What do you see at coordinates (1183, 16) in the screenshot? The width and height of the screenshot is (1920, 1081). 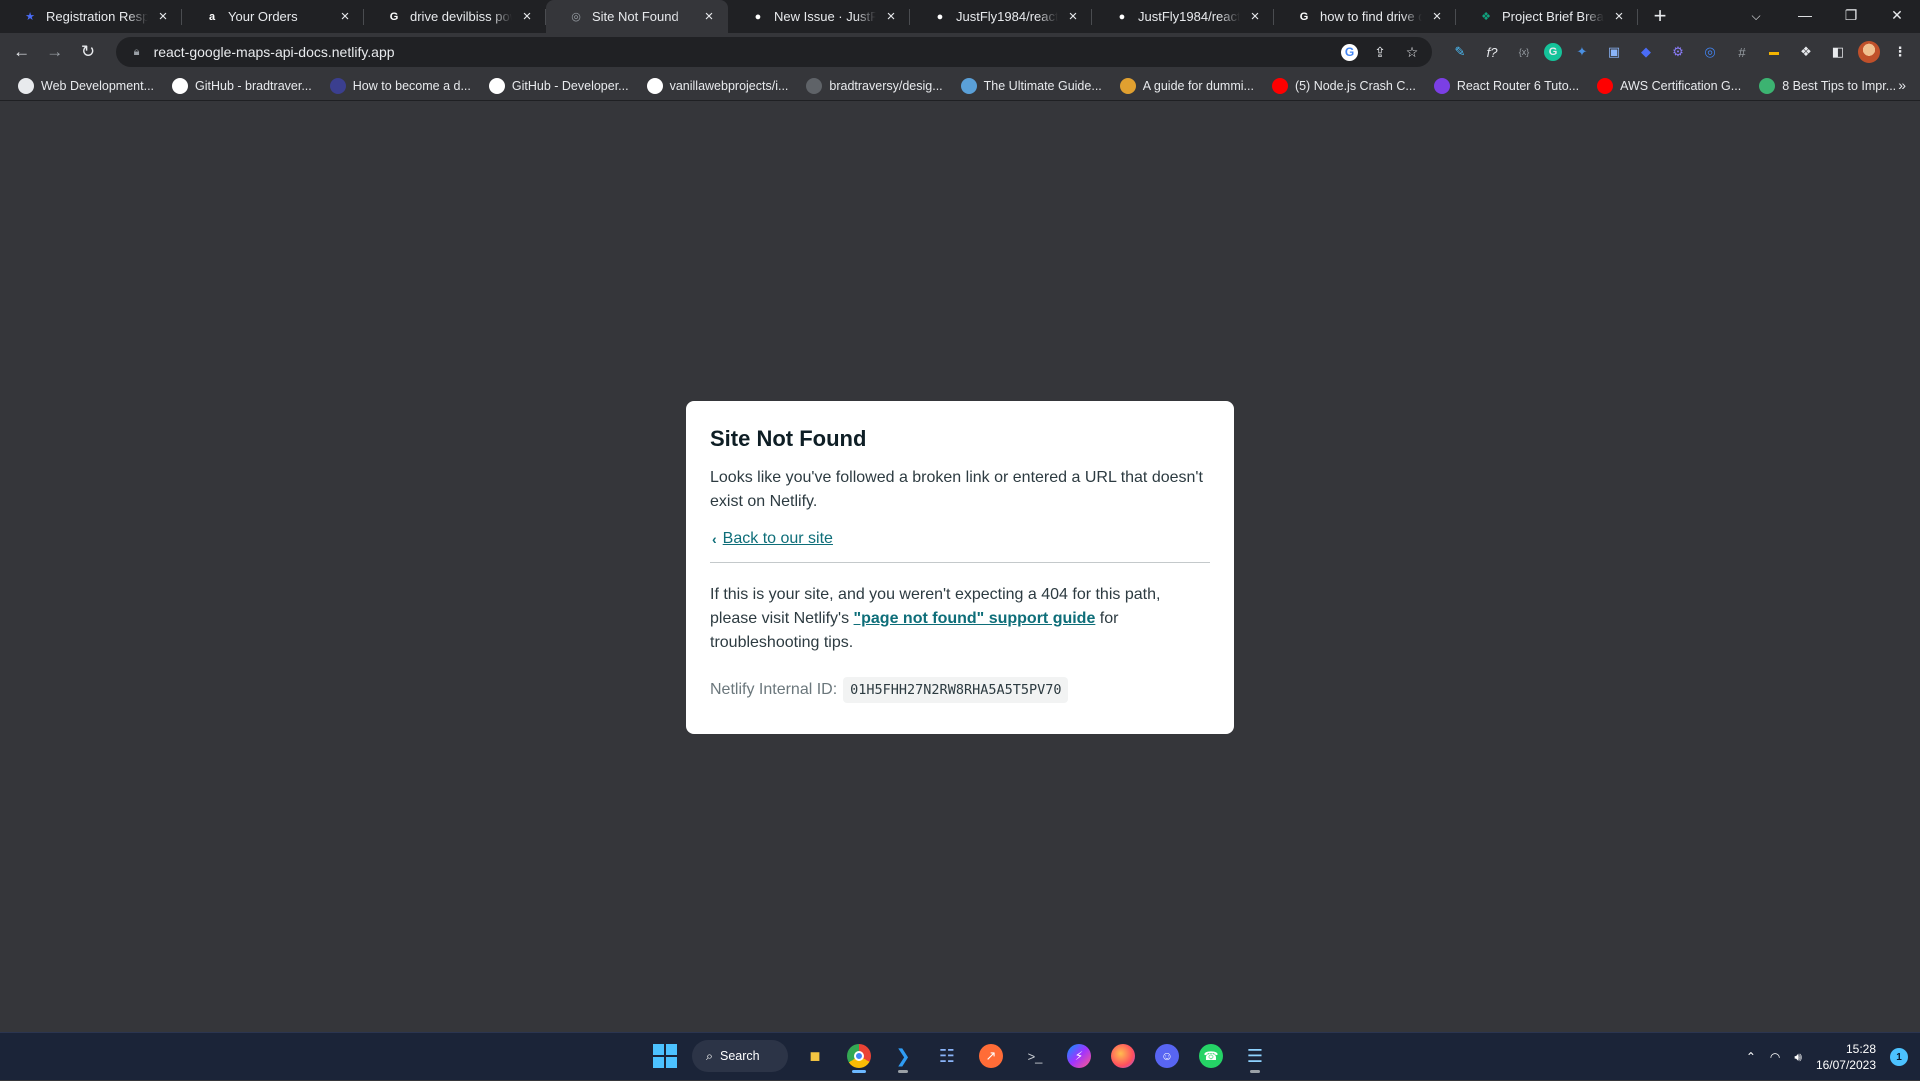 I see `tab-6: ● JustFly1984/react-google ×` at bounding box center [1183, 16].